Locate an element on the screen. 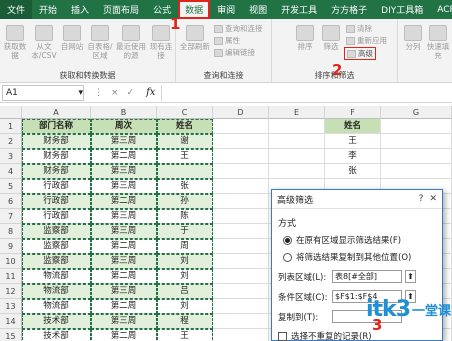 This screenshot has height=341, width=452. table-cell: 财务部 is located at coordinates (56, 156).